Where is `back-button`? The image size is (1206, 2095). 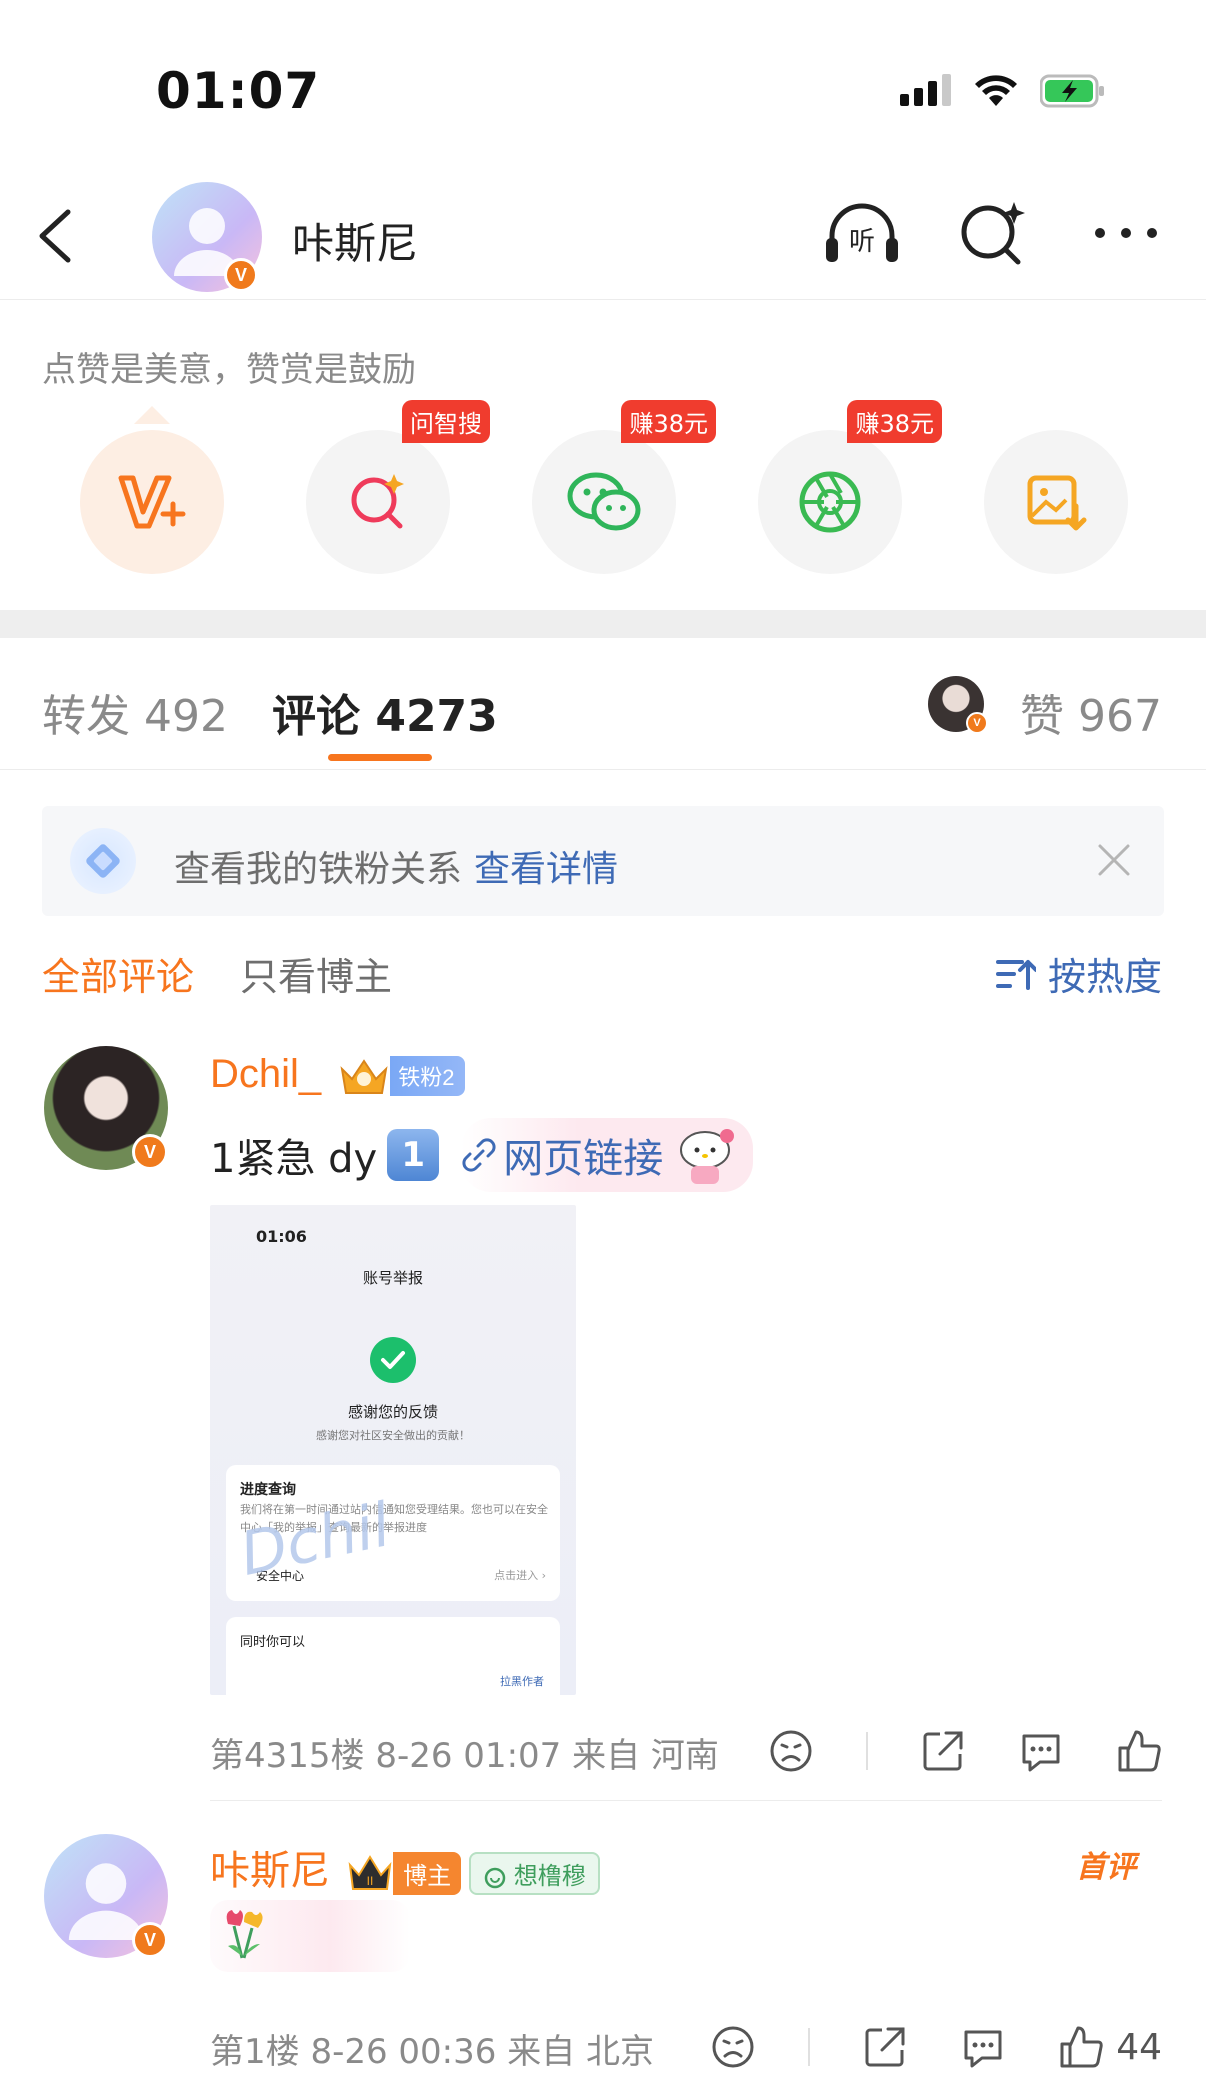 back-button is located at coordinates (55, 236).